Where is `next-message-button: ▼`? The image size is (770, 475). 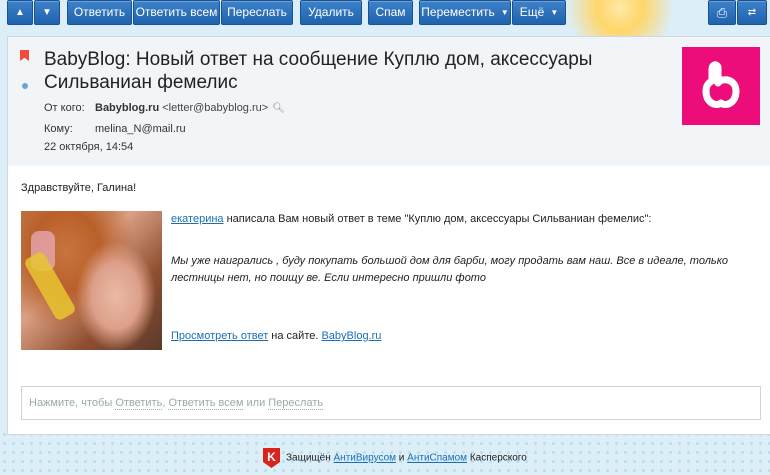 next-message-button: ▼ is located at coordinates (47, 12).